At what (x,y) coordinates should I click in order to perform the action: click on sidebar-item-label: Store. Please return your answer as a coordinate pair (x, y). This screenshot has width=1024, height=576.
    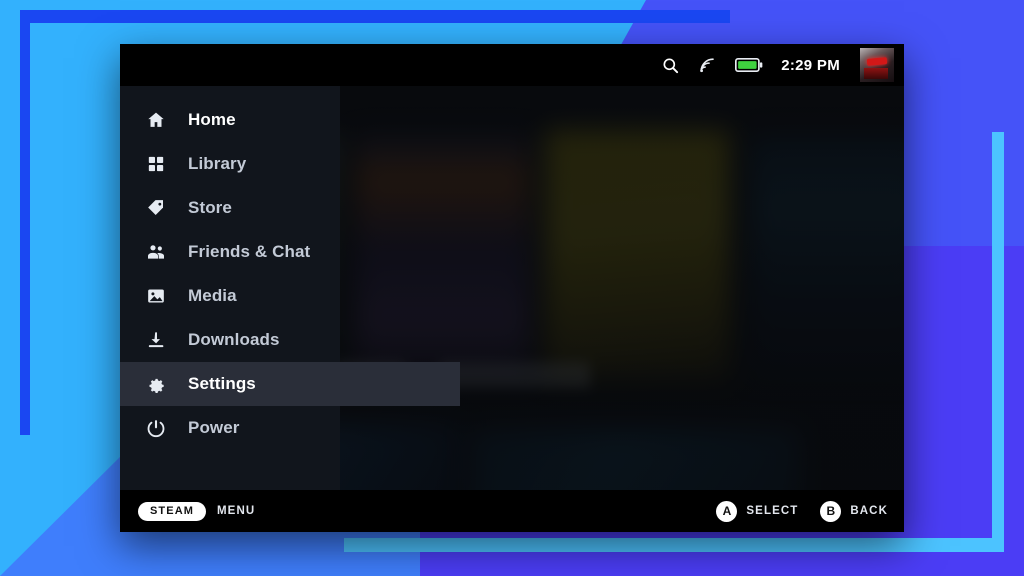
    Looking at the image, I should click on (210, 207).